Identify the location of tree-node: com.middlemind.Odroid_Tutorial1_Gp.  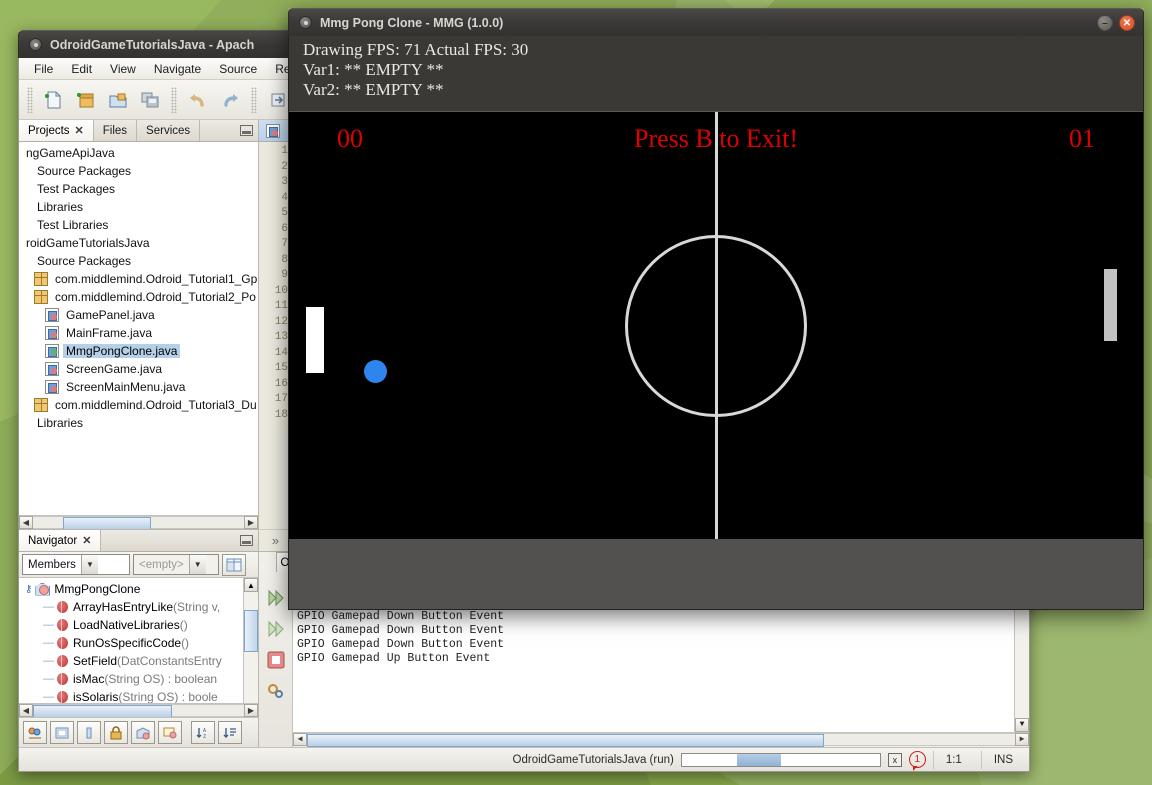
(138, 279).